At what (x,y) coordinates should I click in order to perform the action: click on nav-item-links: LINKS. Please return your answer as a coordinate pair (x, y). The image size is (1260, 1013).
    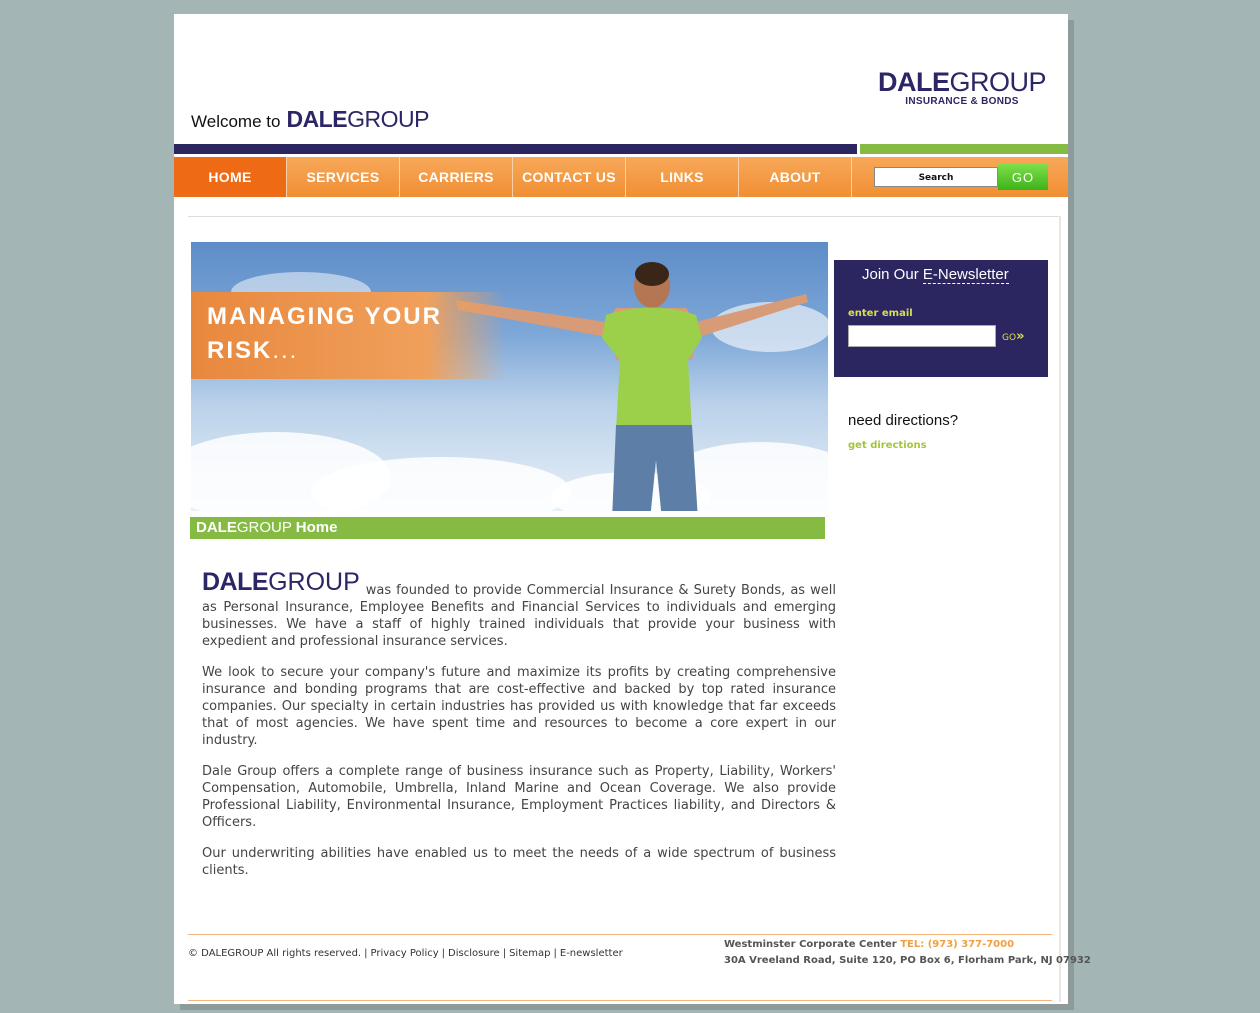
    Looking at the image, I should click on (682, 177).